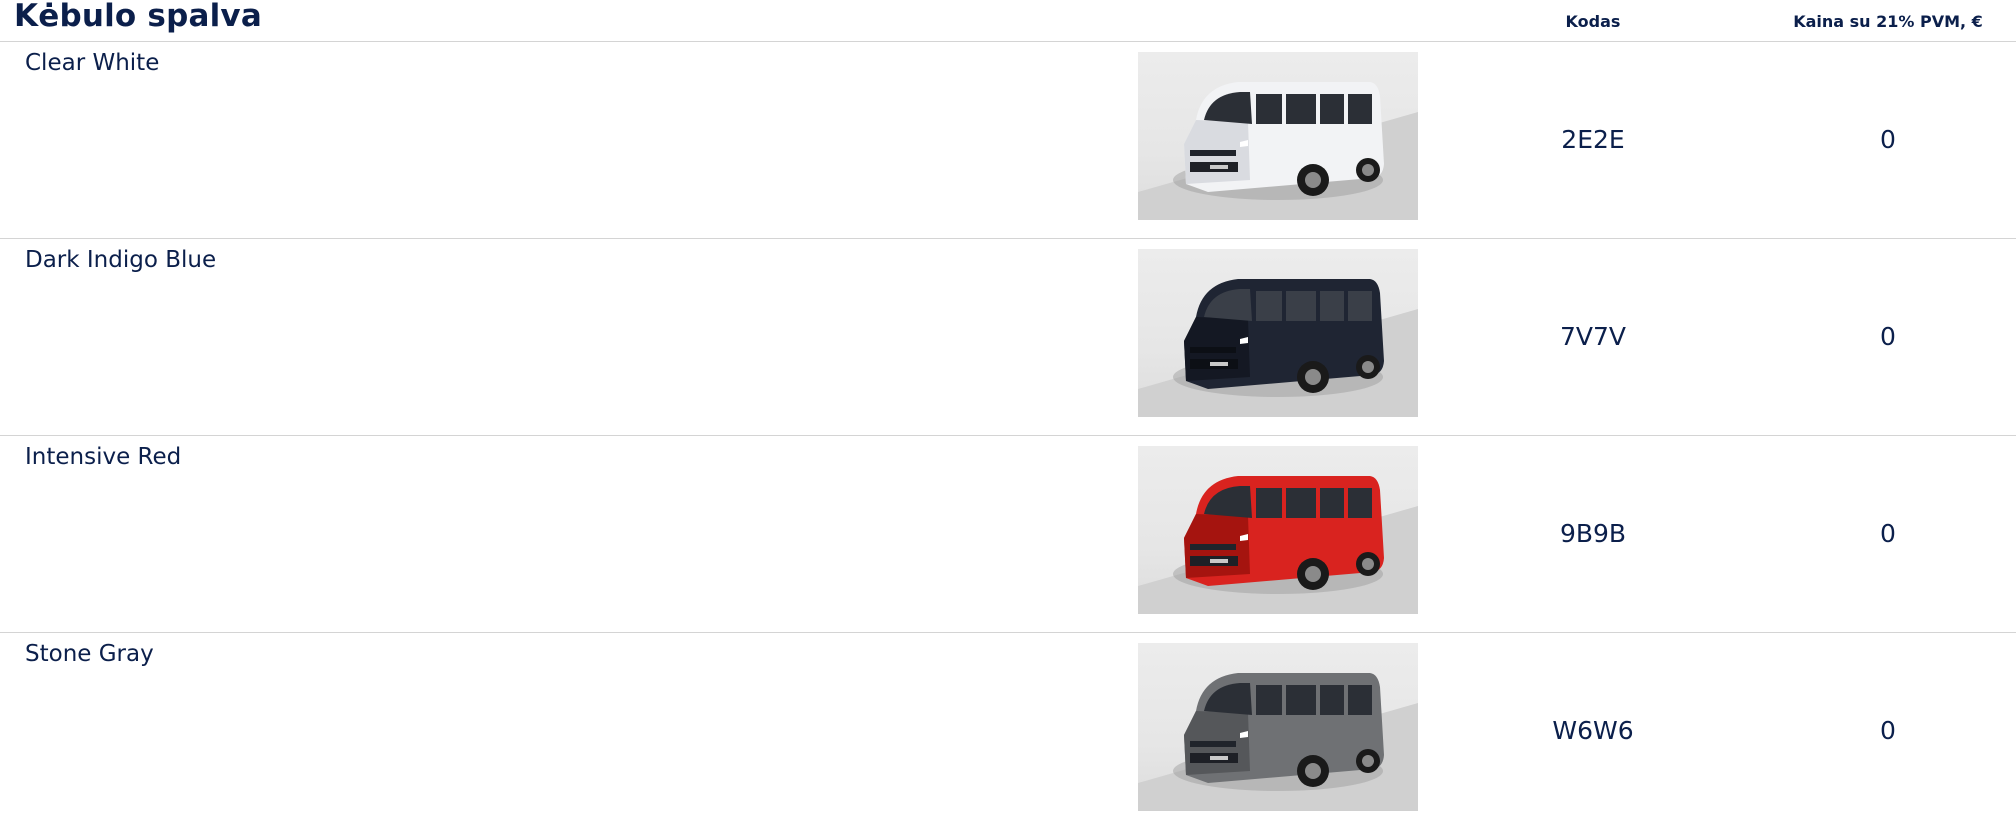  What do you see at coordinates (1008, 21) in the screenshot?
I see `table-header: Kėbulo spalva Kodas Kaina su 21% PVM, €` at bounding box center [1008, 21].